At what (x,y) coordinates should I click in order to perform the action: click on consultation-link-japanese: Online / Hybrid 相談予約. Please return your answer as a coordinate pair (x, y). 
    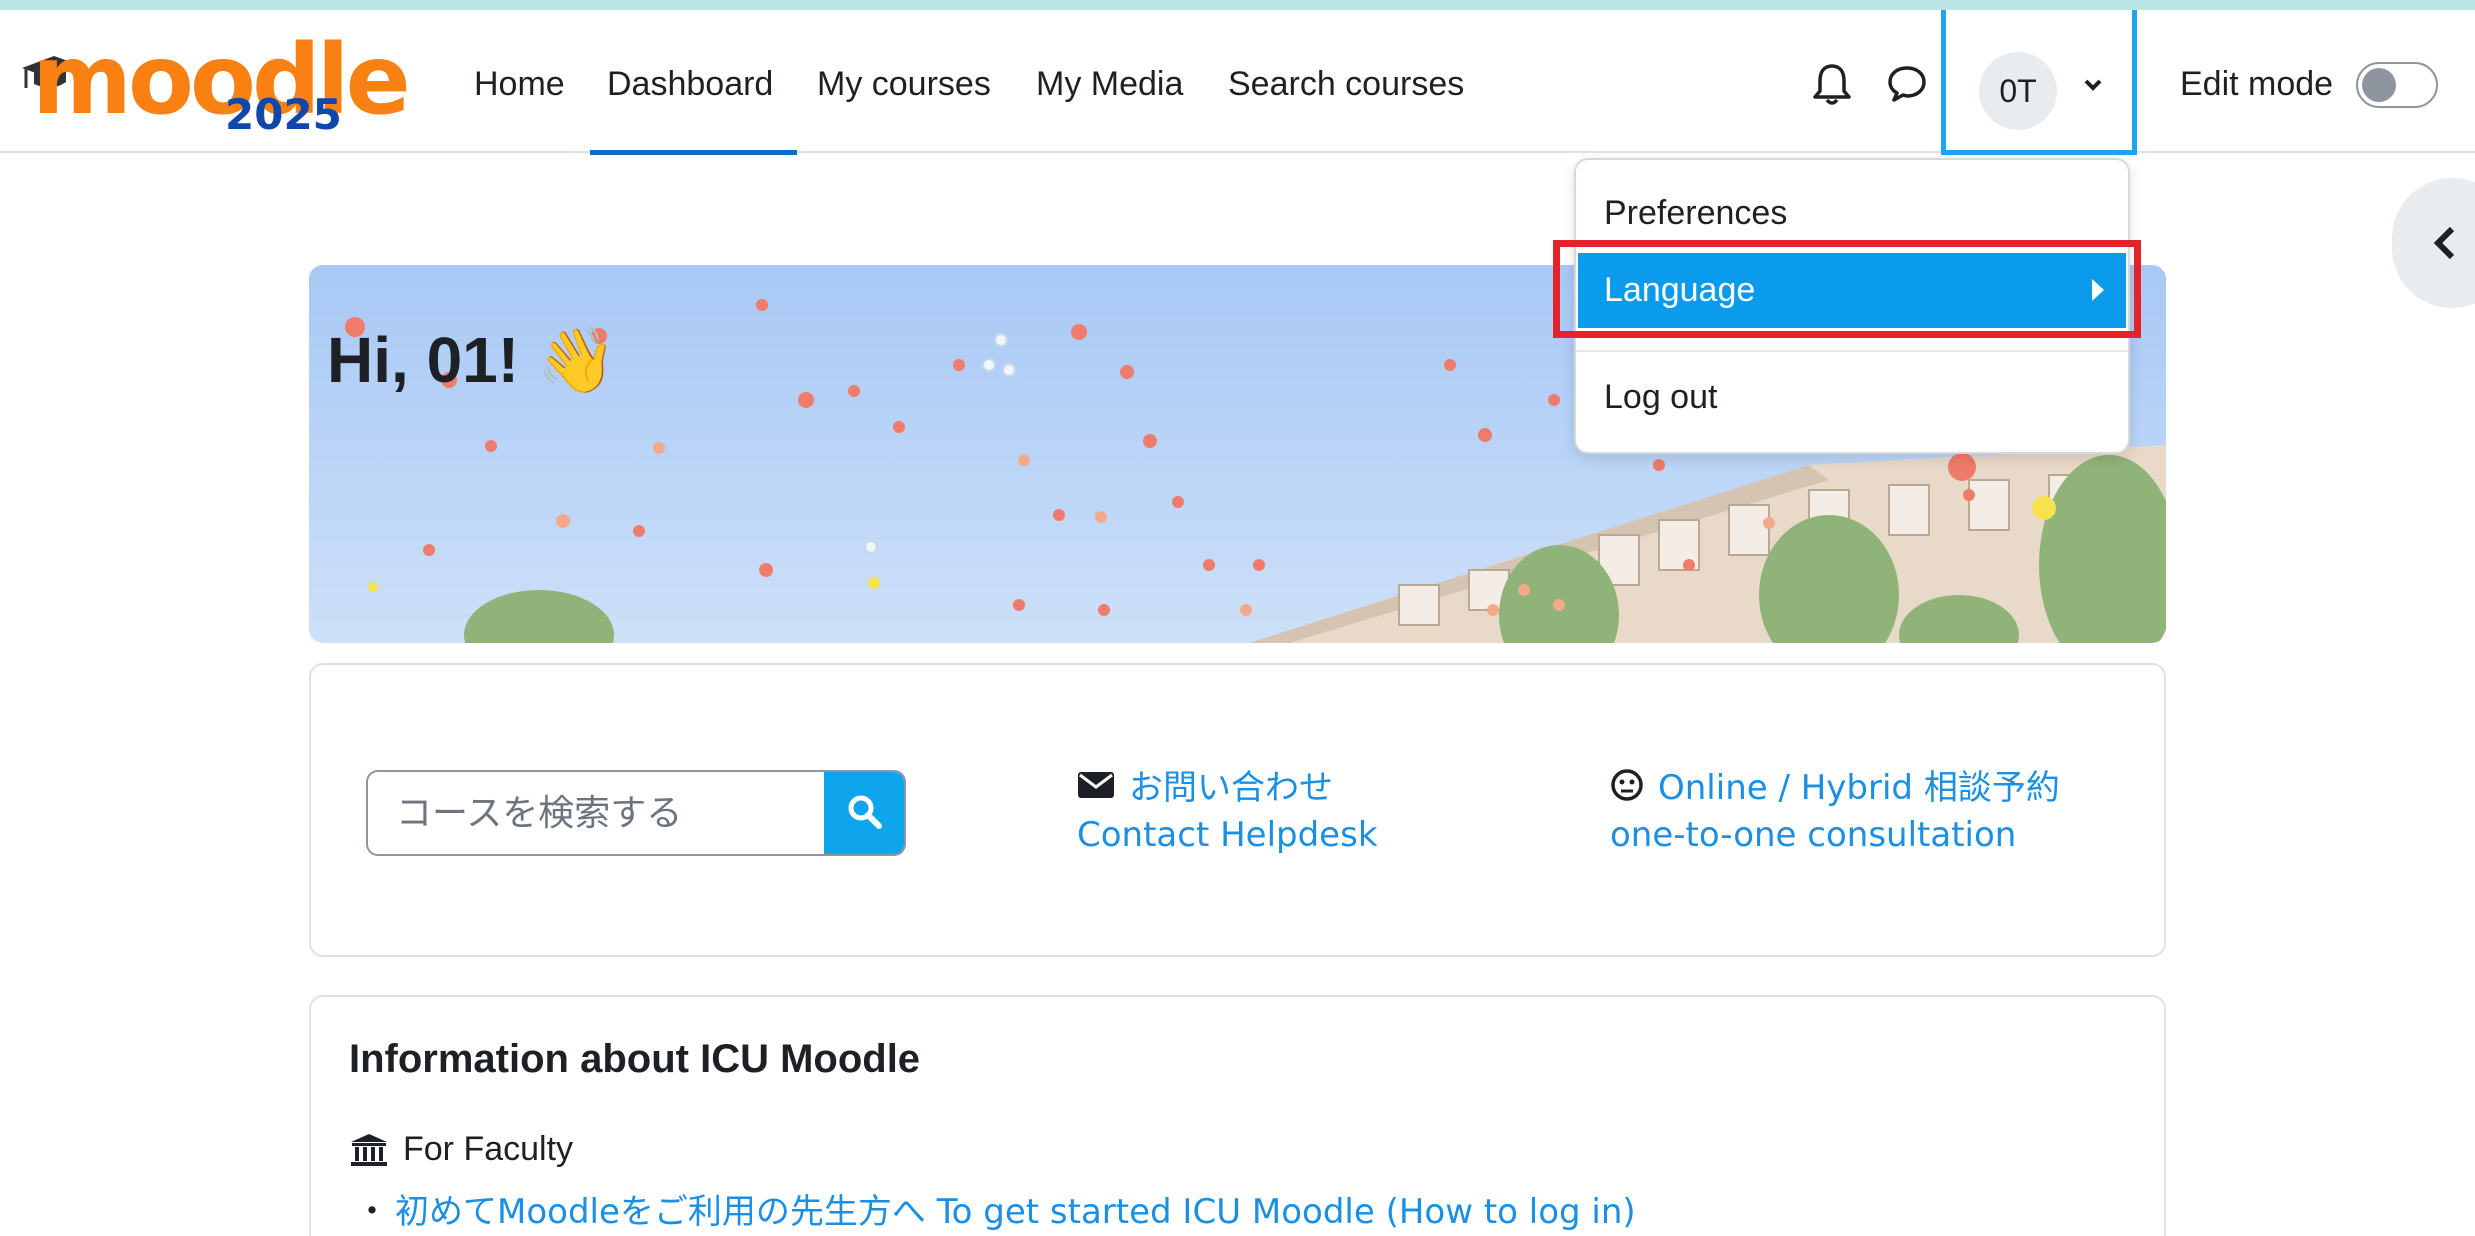
    Looking at the image, I should click on (1859, 784).